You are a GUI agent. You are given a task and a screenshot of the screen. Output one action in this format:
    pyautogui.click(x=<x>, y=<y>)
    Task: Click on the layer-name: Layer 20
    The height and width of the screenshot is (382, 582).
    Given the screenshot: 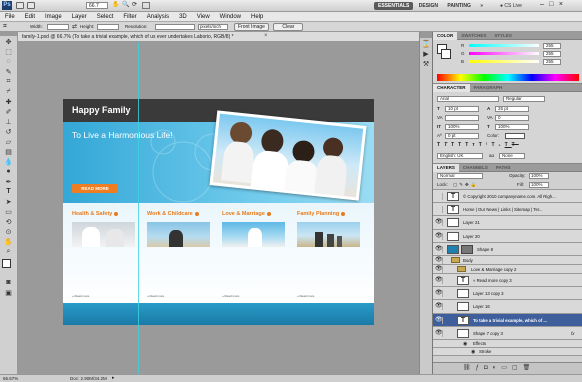 What is the action you would take?
    pyautogui.click(x=519, y=236)
    